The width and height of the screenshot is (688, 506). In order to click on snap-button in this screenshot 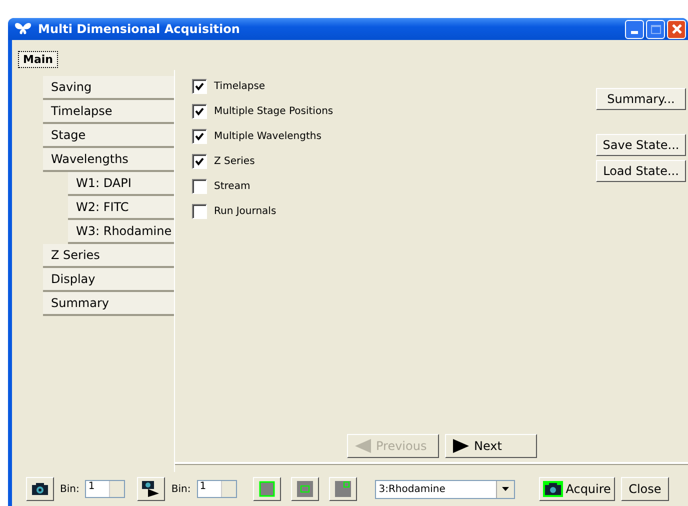, I will do `click(40, 489)`.